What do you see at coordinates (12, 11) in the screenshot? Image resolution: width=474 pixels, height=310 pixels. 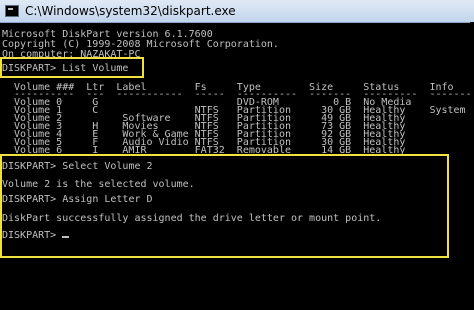 I see `console-icon` at bounding box center [12, 11].